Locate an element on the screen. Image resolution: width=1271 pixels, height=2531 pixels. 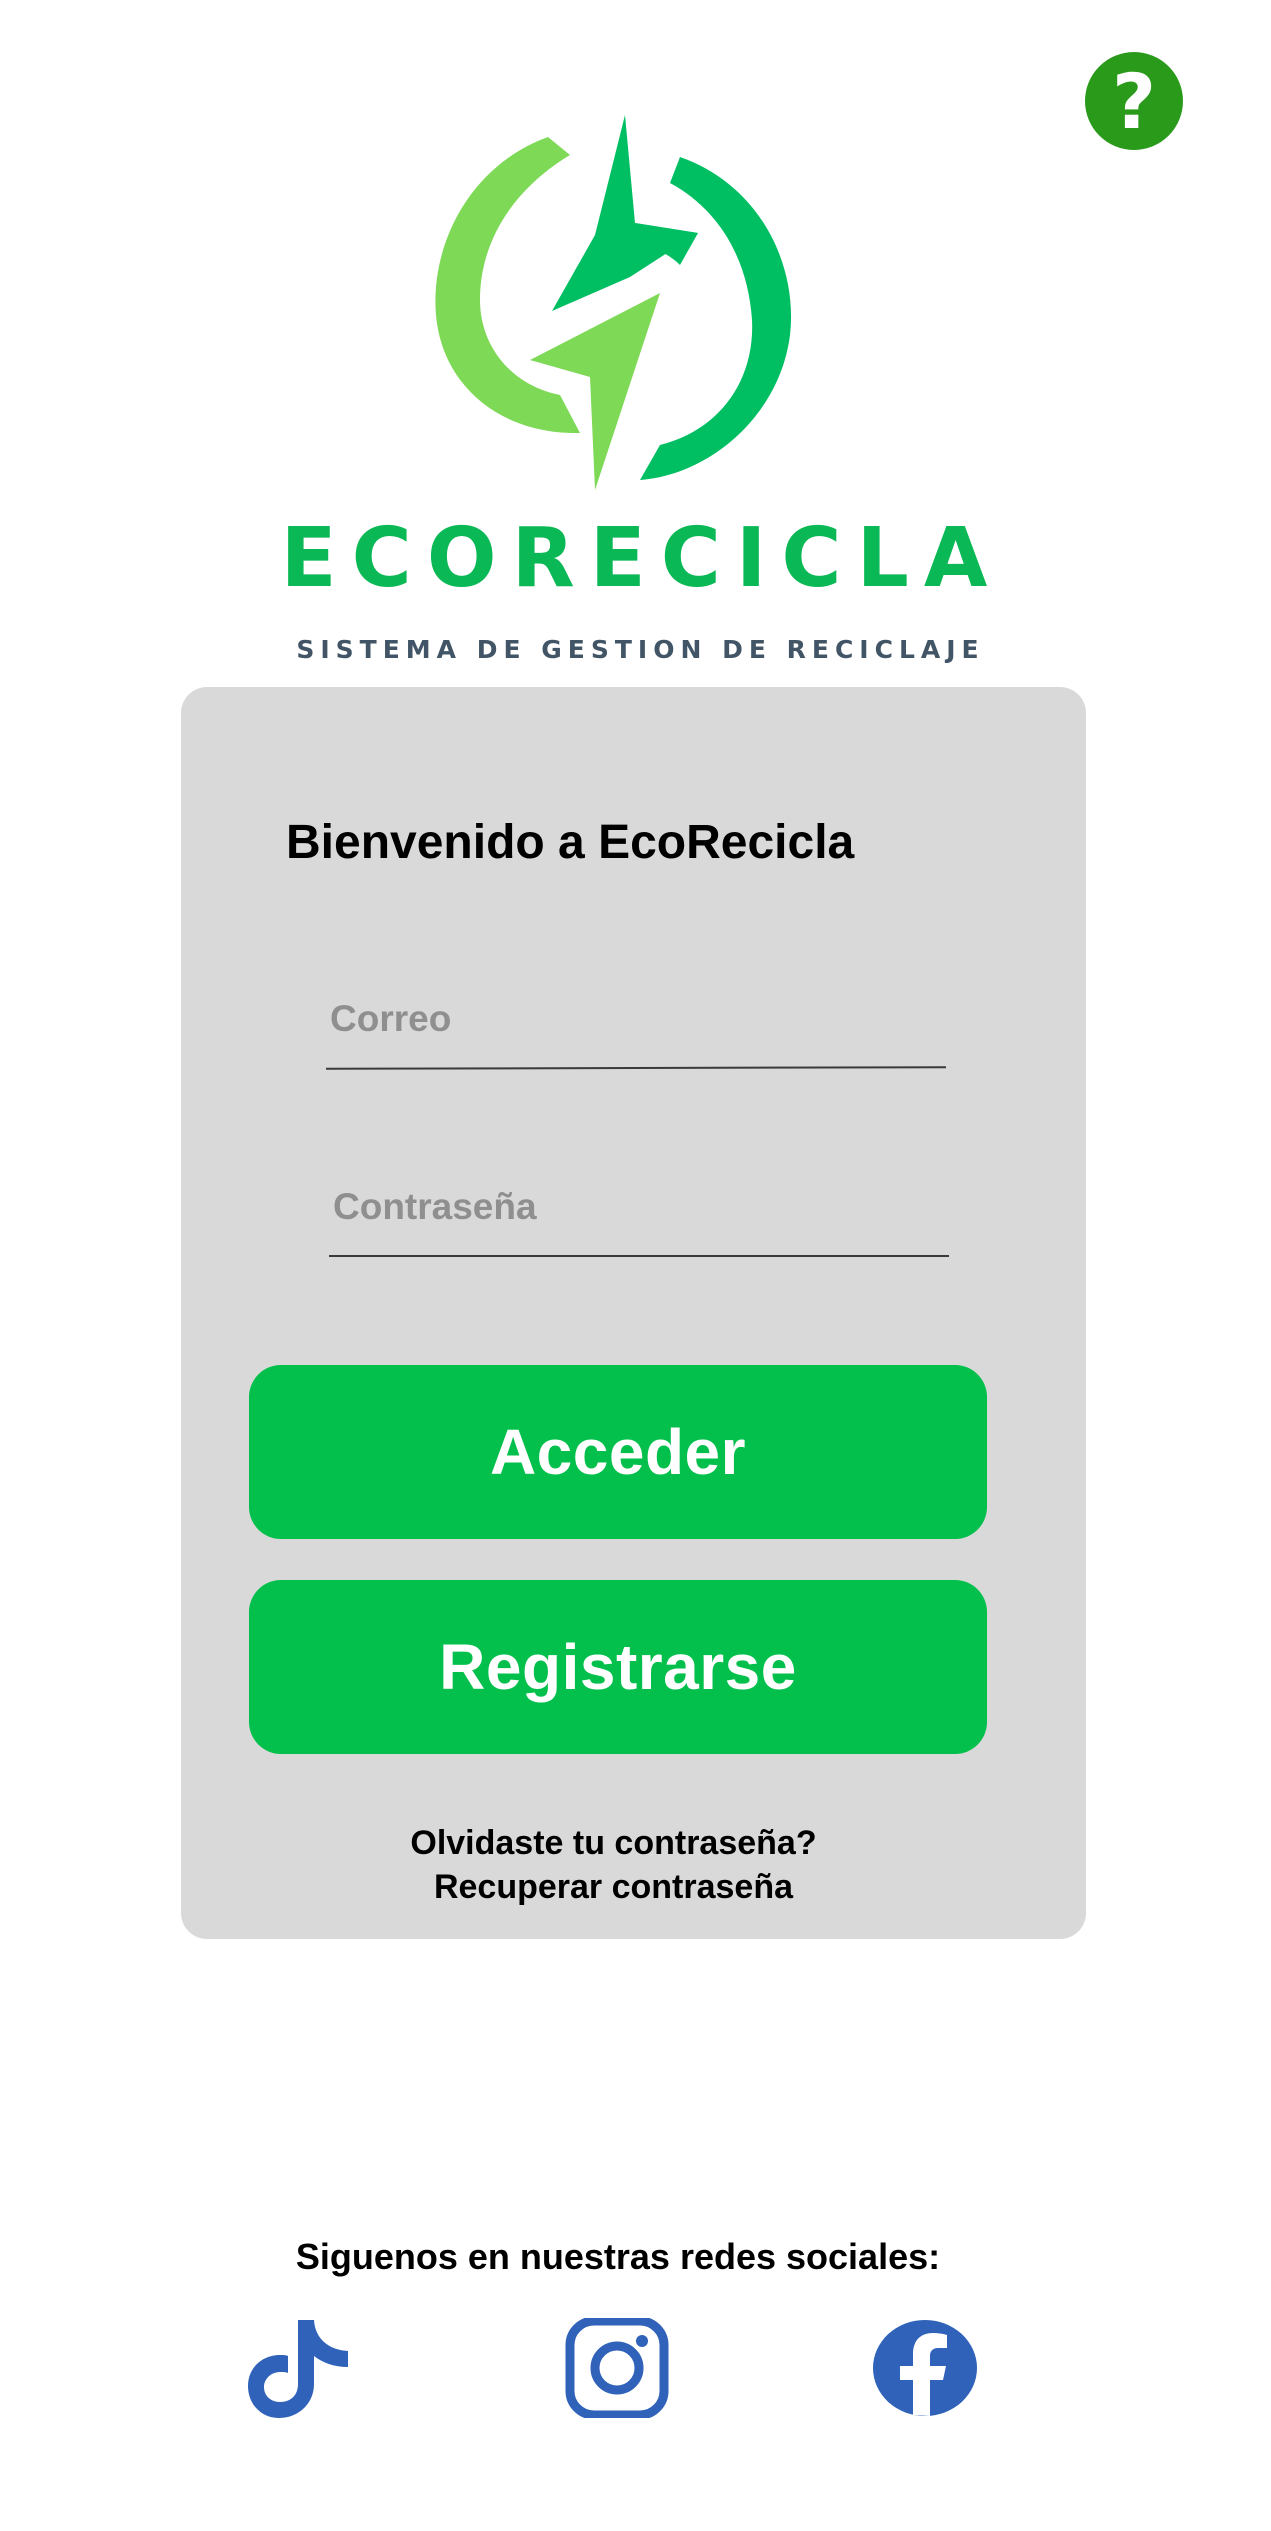
email-underline is located at coordinates (636, 1068).